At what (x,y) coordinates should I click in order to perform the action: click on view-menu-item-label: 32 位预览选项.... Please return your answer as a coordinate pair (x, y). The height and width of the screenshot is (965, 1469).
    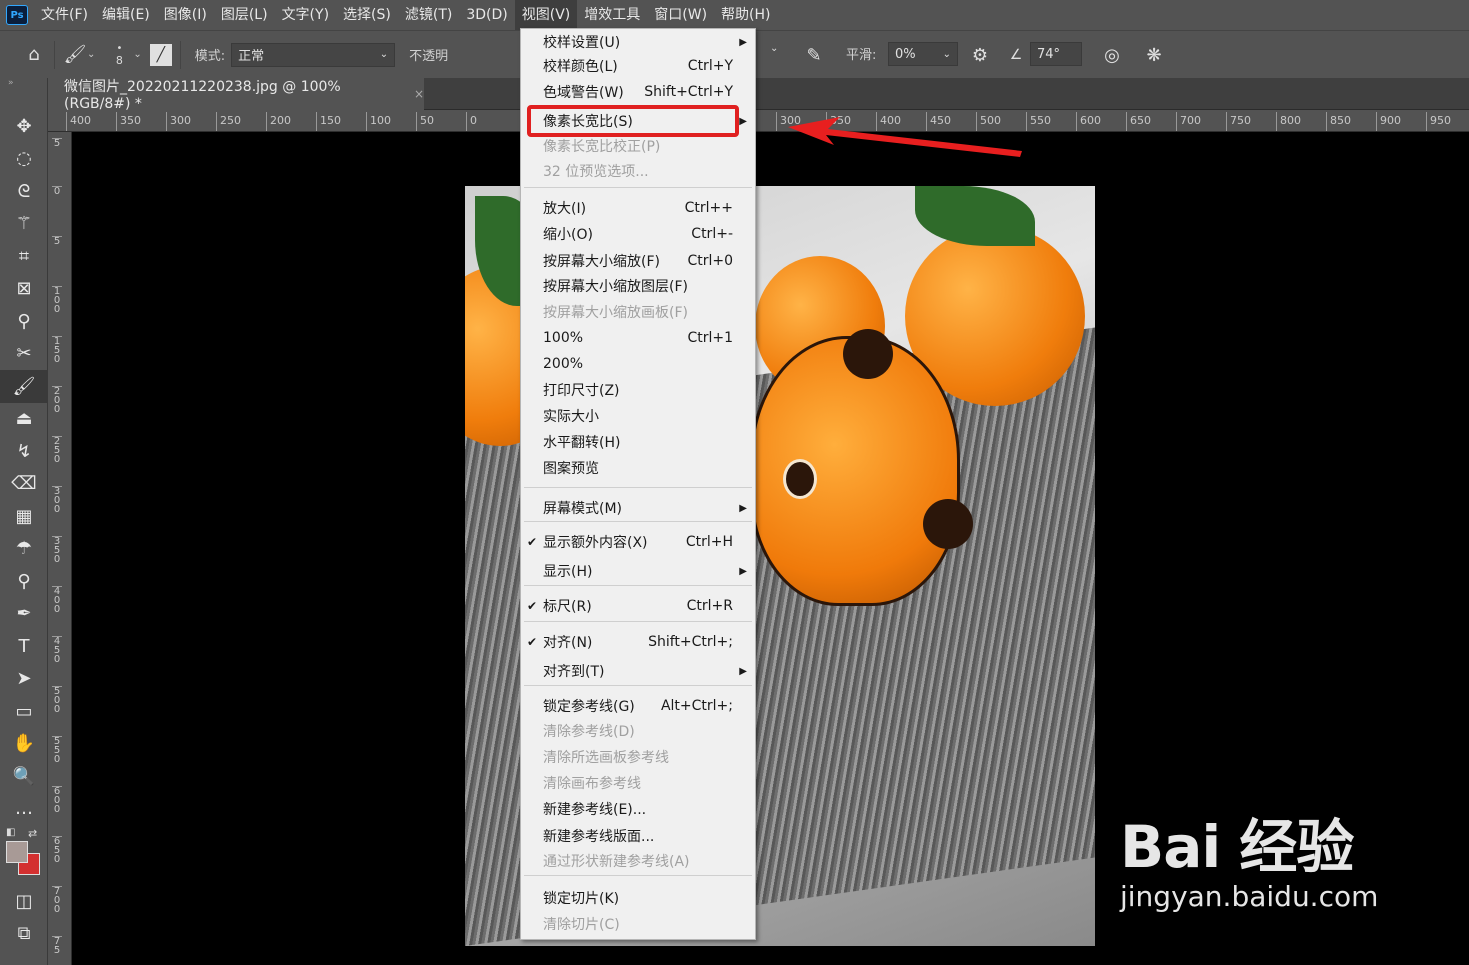
    Looking at the image, I should click on (596, 172).